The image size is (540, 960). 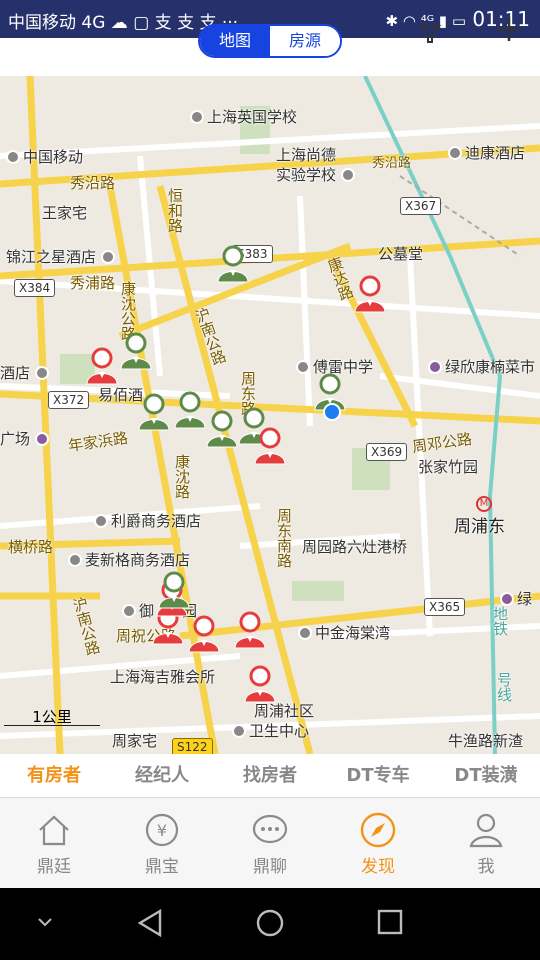 I want to click on current-location-dot, so click(x=332, y=412).